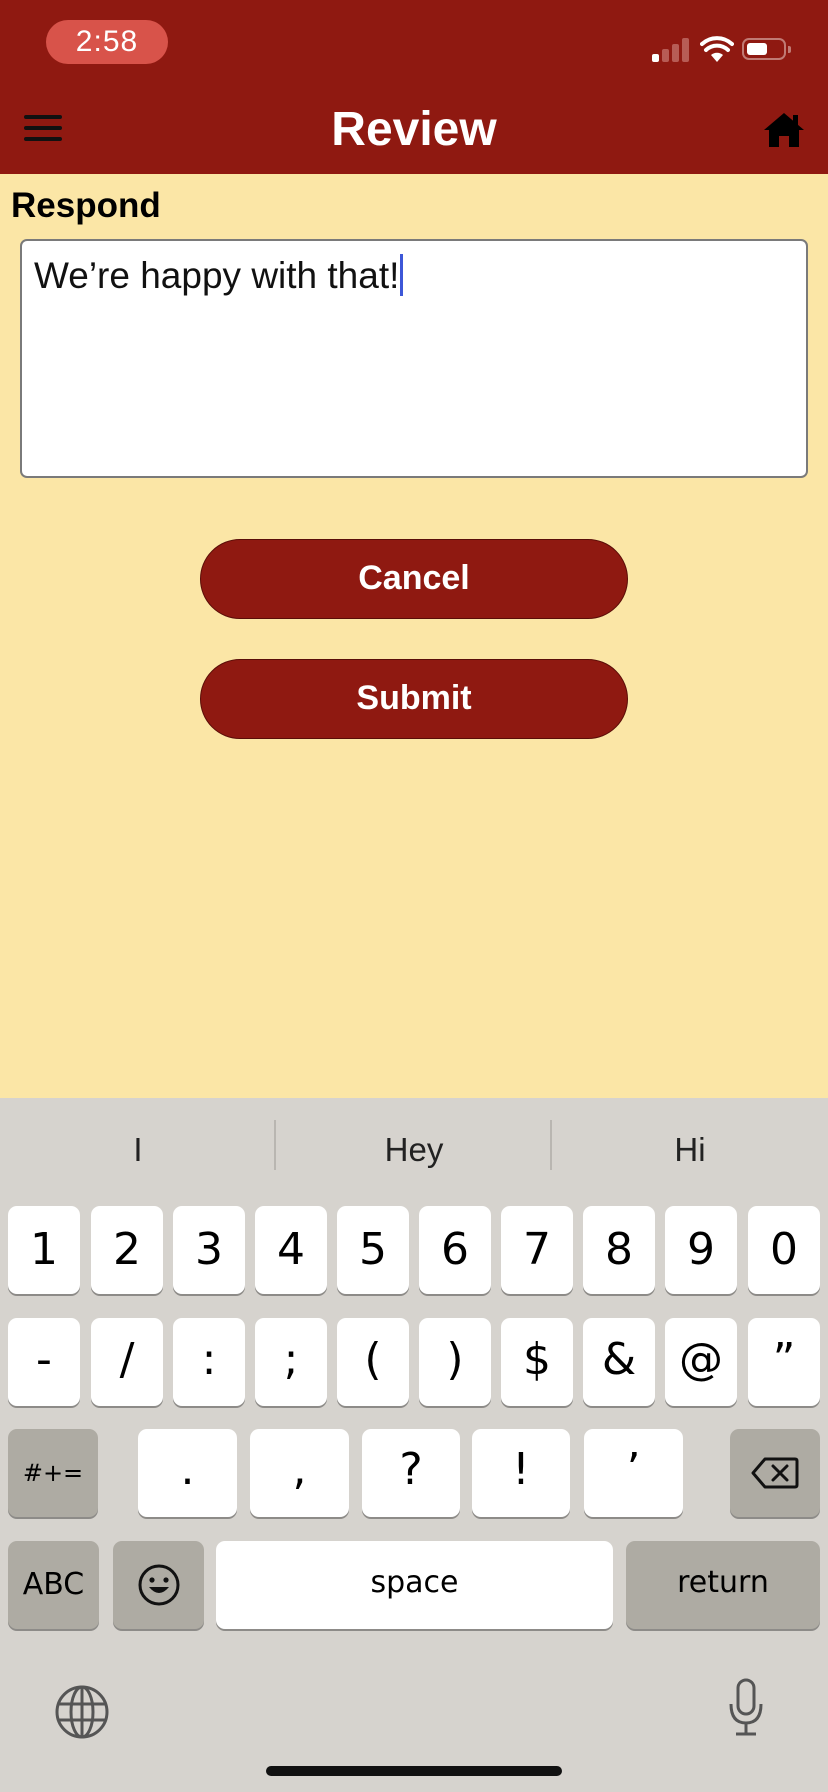  Describe the element at coordinates (701, 1362) in the screenshot. I see `key-at: @` at that location.